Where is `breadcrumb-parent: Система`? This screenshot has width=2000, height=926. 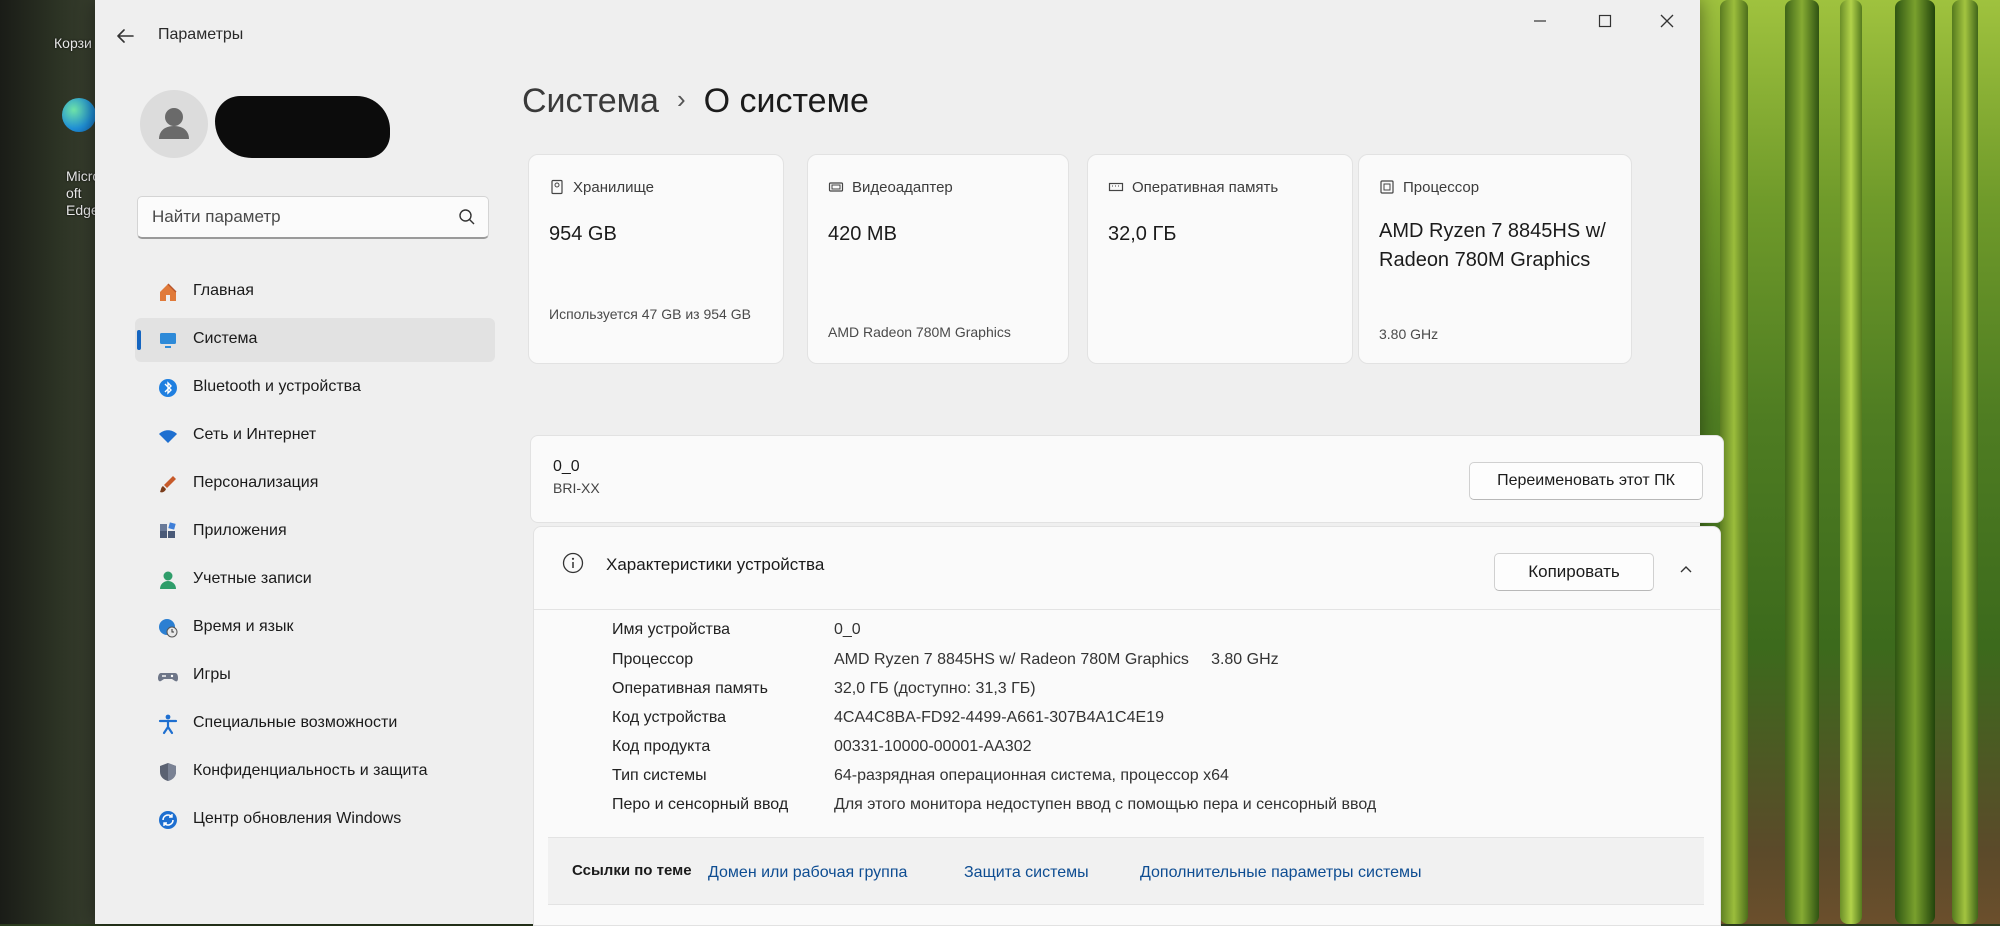
breadcrumb-parent: Система is located at coordinates (590, 101).